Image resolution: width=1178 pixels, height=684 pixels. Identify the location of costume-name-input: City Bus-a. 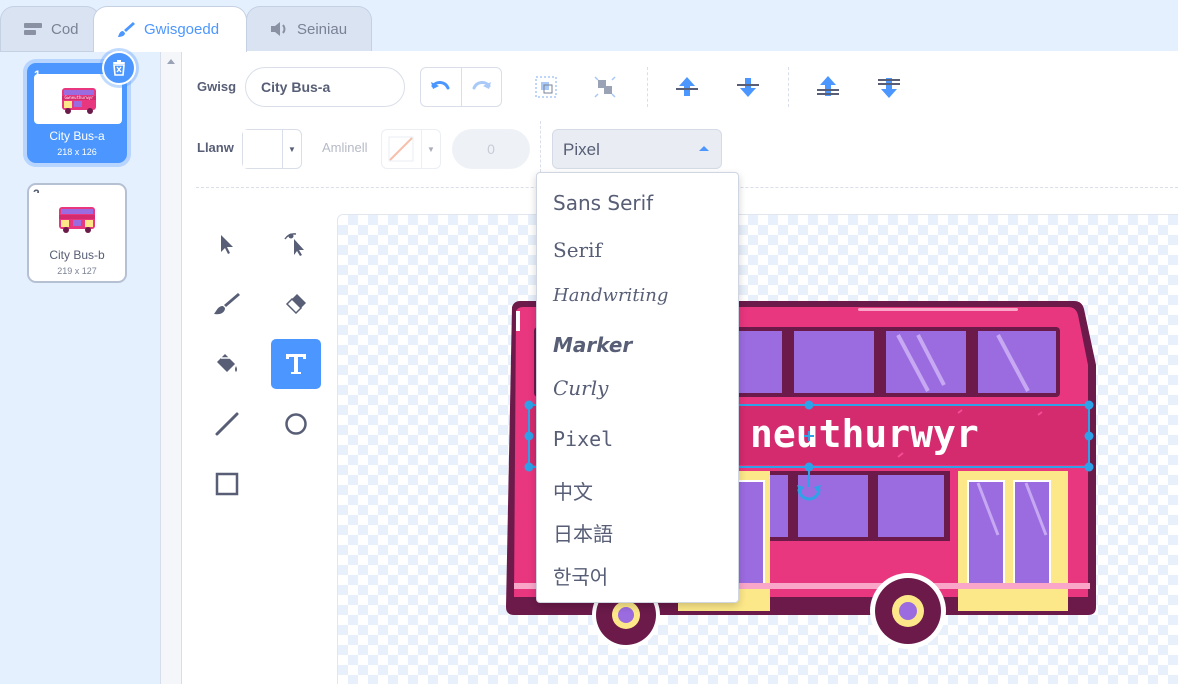
(325, 87).